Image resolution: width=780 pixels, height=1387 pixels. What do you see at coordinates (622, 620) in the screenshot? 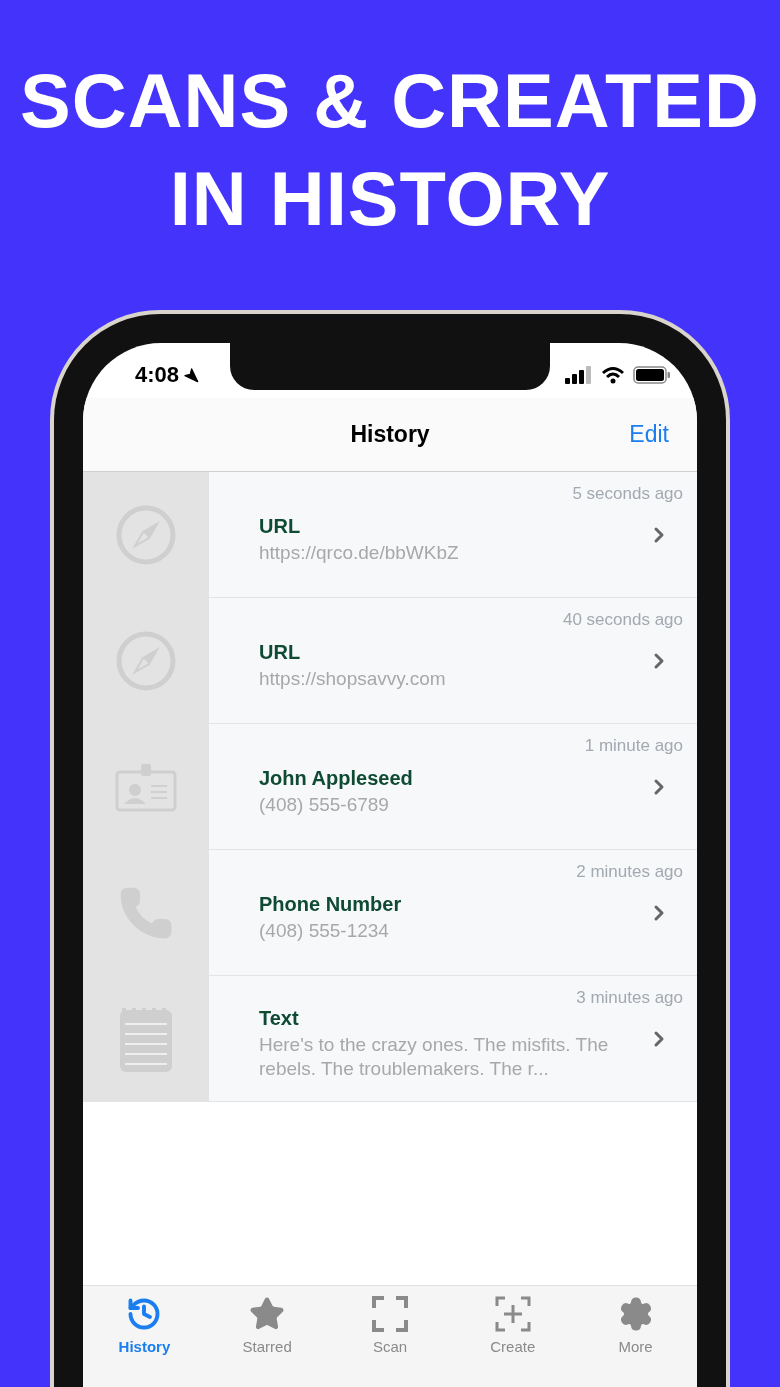
I see `row-timestamp: 40 seconds ago` at bounding box center [622, 620].